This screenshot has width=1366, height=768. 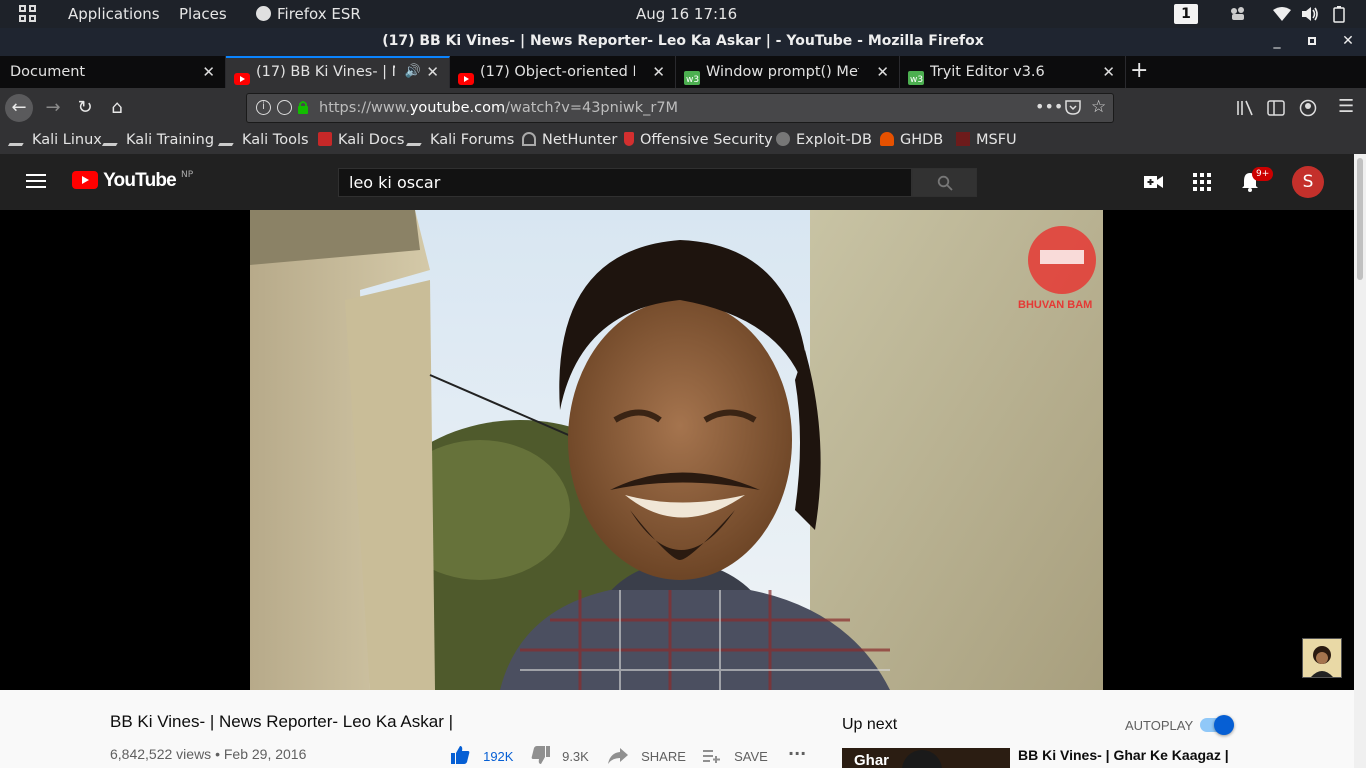 What do you see at coordinates (1186, 14) in the screenshot?
I see `workspace-indicator: 1` at bounding box center [1186, 14].